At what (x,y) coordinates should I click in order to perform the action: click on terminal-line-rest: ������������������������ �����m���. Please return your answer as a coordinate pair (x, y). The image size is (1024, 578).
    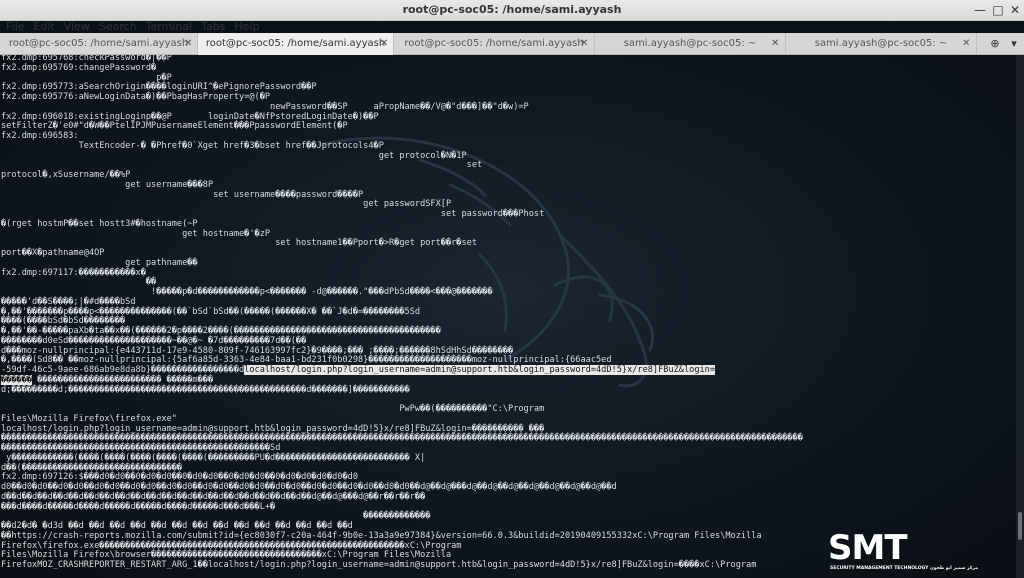
    Looking at the image, I should click on (123, 379).